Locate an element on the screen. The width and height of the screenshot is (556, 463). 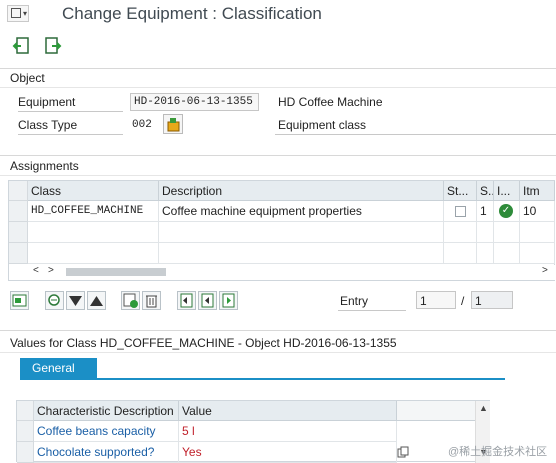
scroll-end-icon: > is located at coordinates (545, 270).